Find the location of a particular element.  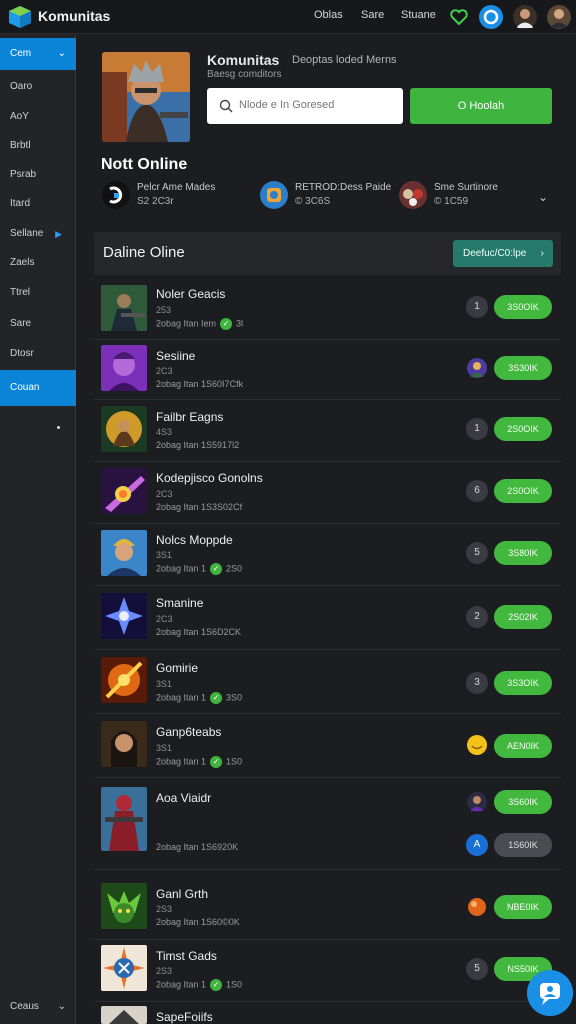

online-user-card: Sme Surtinore © 1C59 is located at coordinates (465, 196).